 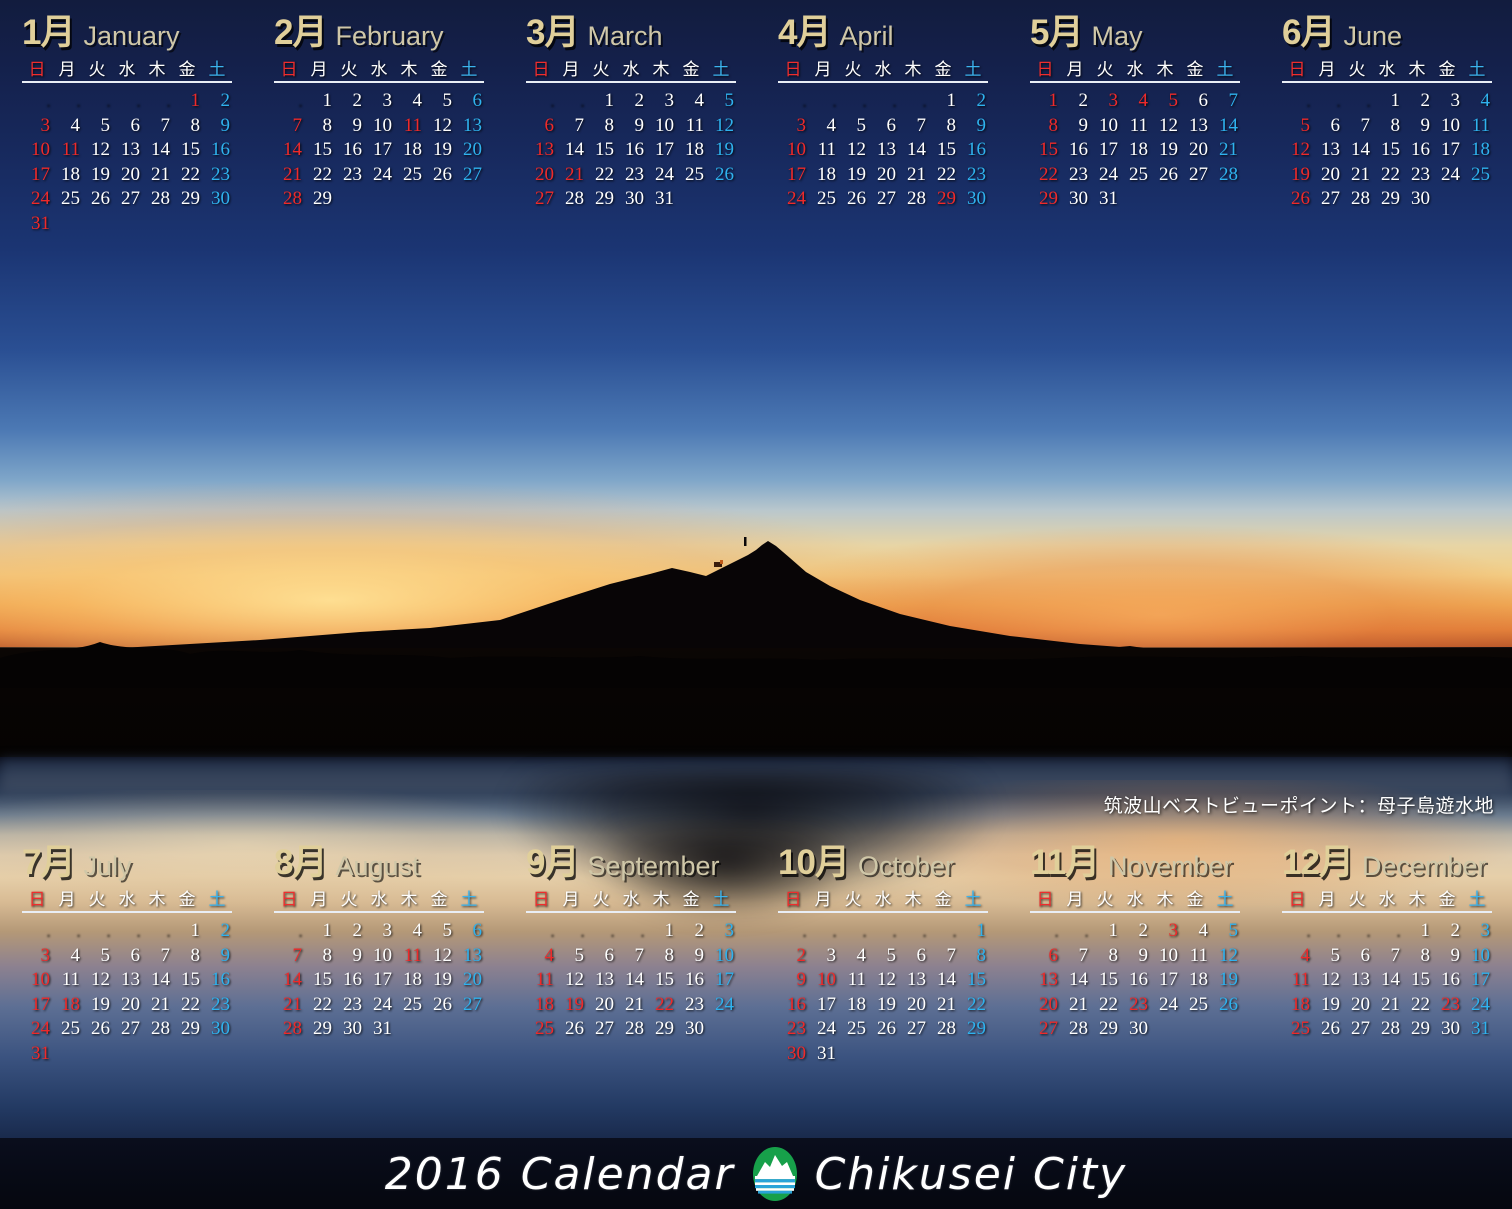 What do you see at coordinates (1450, 1004) in the screenshot?
I see `day-cell: 23` at bounding box center [1450, 1004].